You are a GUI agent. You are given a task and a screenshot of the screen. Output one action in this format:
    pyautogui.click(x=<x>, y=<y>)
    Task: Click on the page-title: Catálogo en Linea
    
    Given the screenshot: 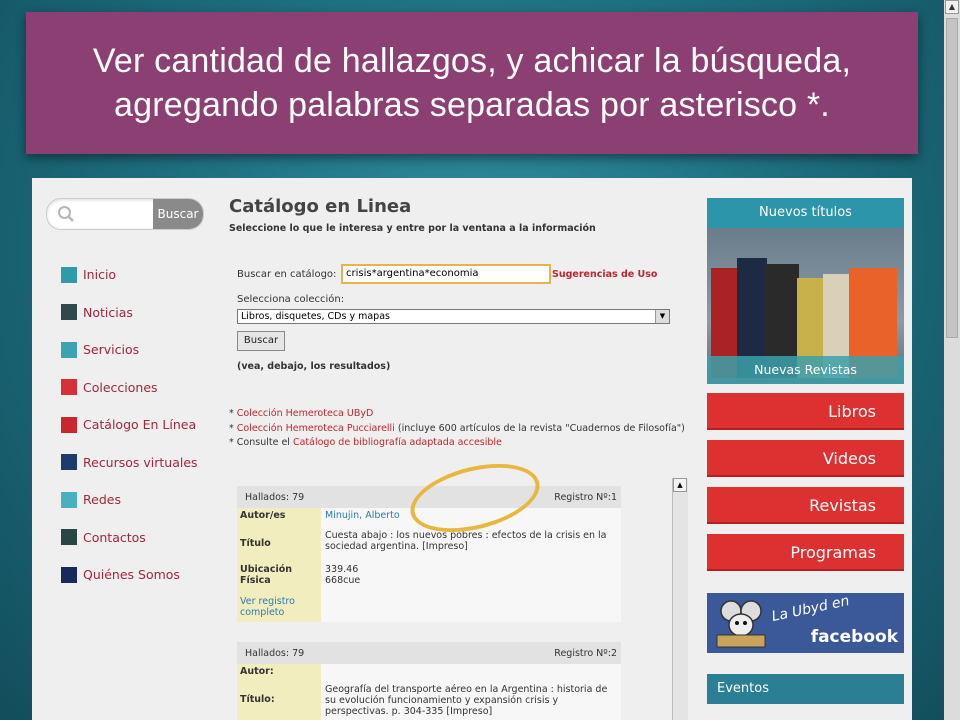 What is the action you would take?
    pyautogui.click(x=320, y=206)
    